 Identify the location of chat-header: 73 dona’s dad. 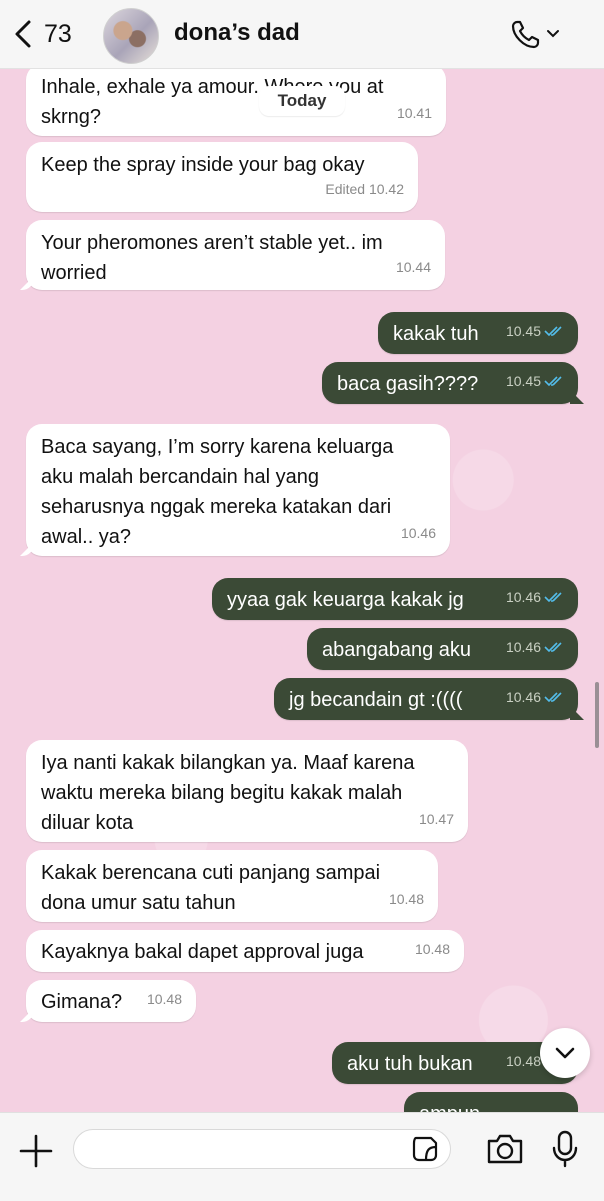
(302, 34).